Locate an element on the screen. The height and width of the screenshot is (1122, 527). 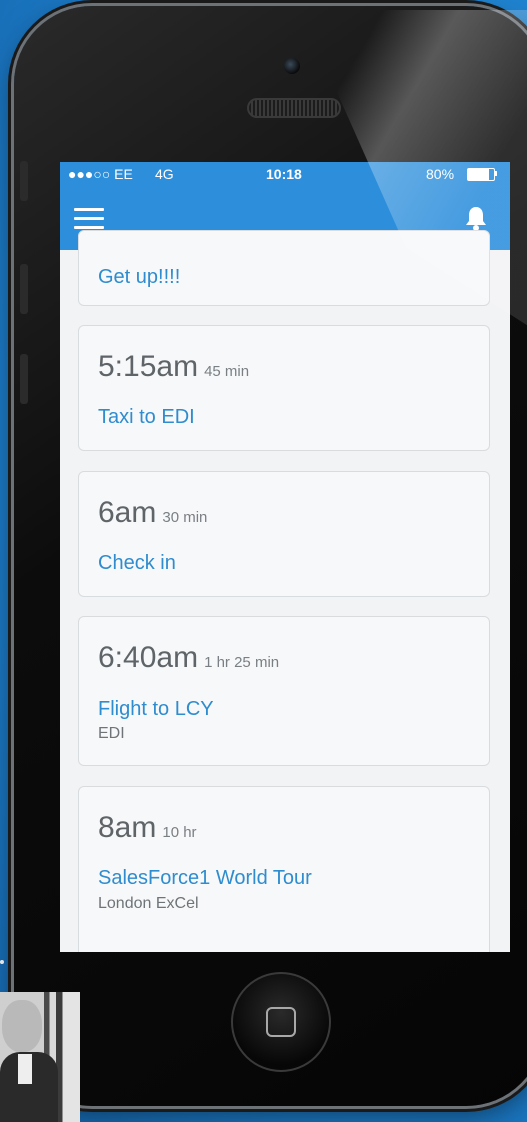
network-label: 4G is located at coordinates (164, 174).